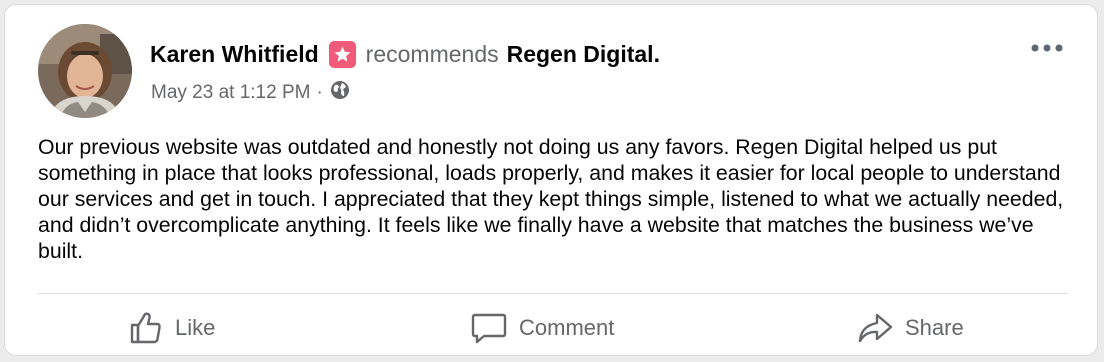 Image resolution: width=1104 pixels, height=362 pixels. Describe the element at coordinates (567, 327) in the screenshot. I see `comment-label: Comment` at that location.